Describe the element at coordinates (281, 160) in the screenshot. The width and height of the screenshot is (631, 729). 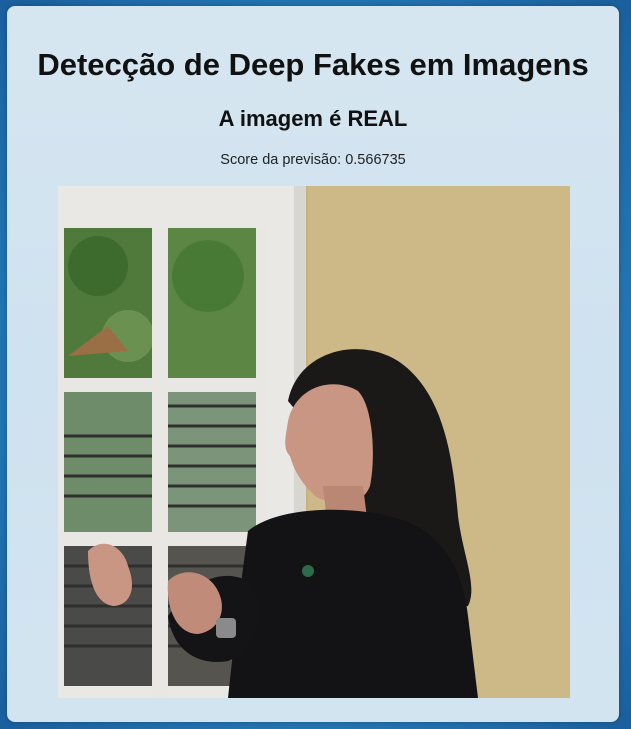
I see `score-label: Score da previsão:` at that location.